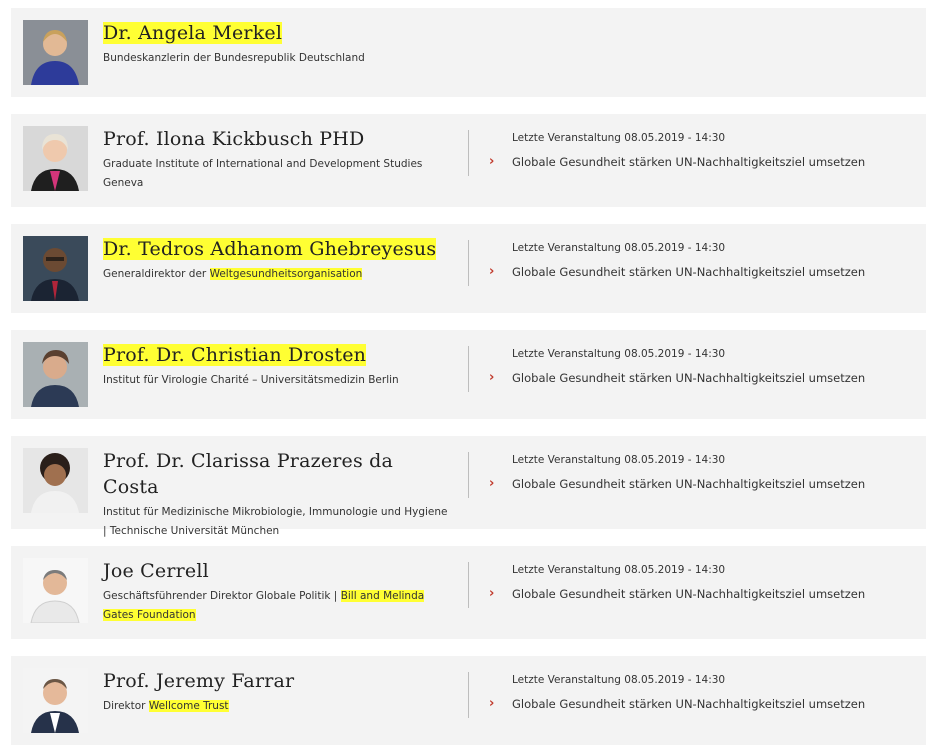 The image size is (935, 755). I want to click on speaker-name: Joe Cerrell, so click(278, 571).